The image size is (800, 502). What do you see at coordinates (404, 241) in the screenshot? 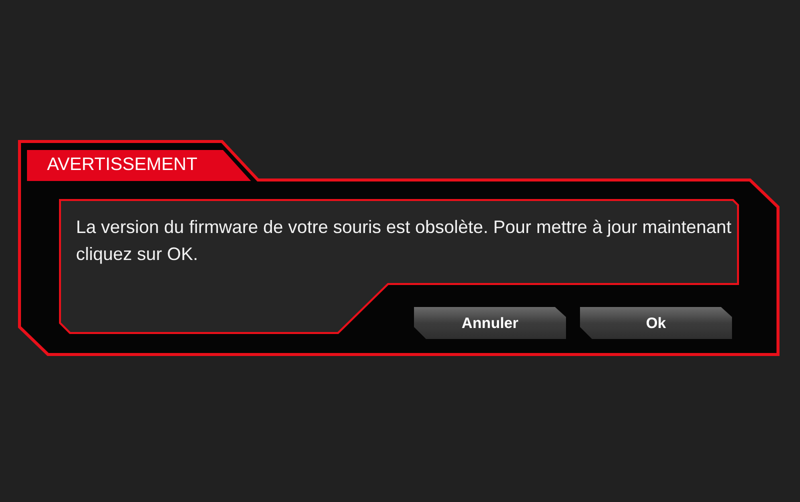
I see `message-text: La version du firmware de votre souris est obsolète. Pour mettre à jour maintenant cliquez sur OK.` at bounding box center [404, 241].